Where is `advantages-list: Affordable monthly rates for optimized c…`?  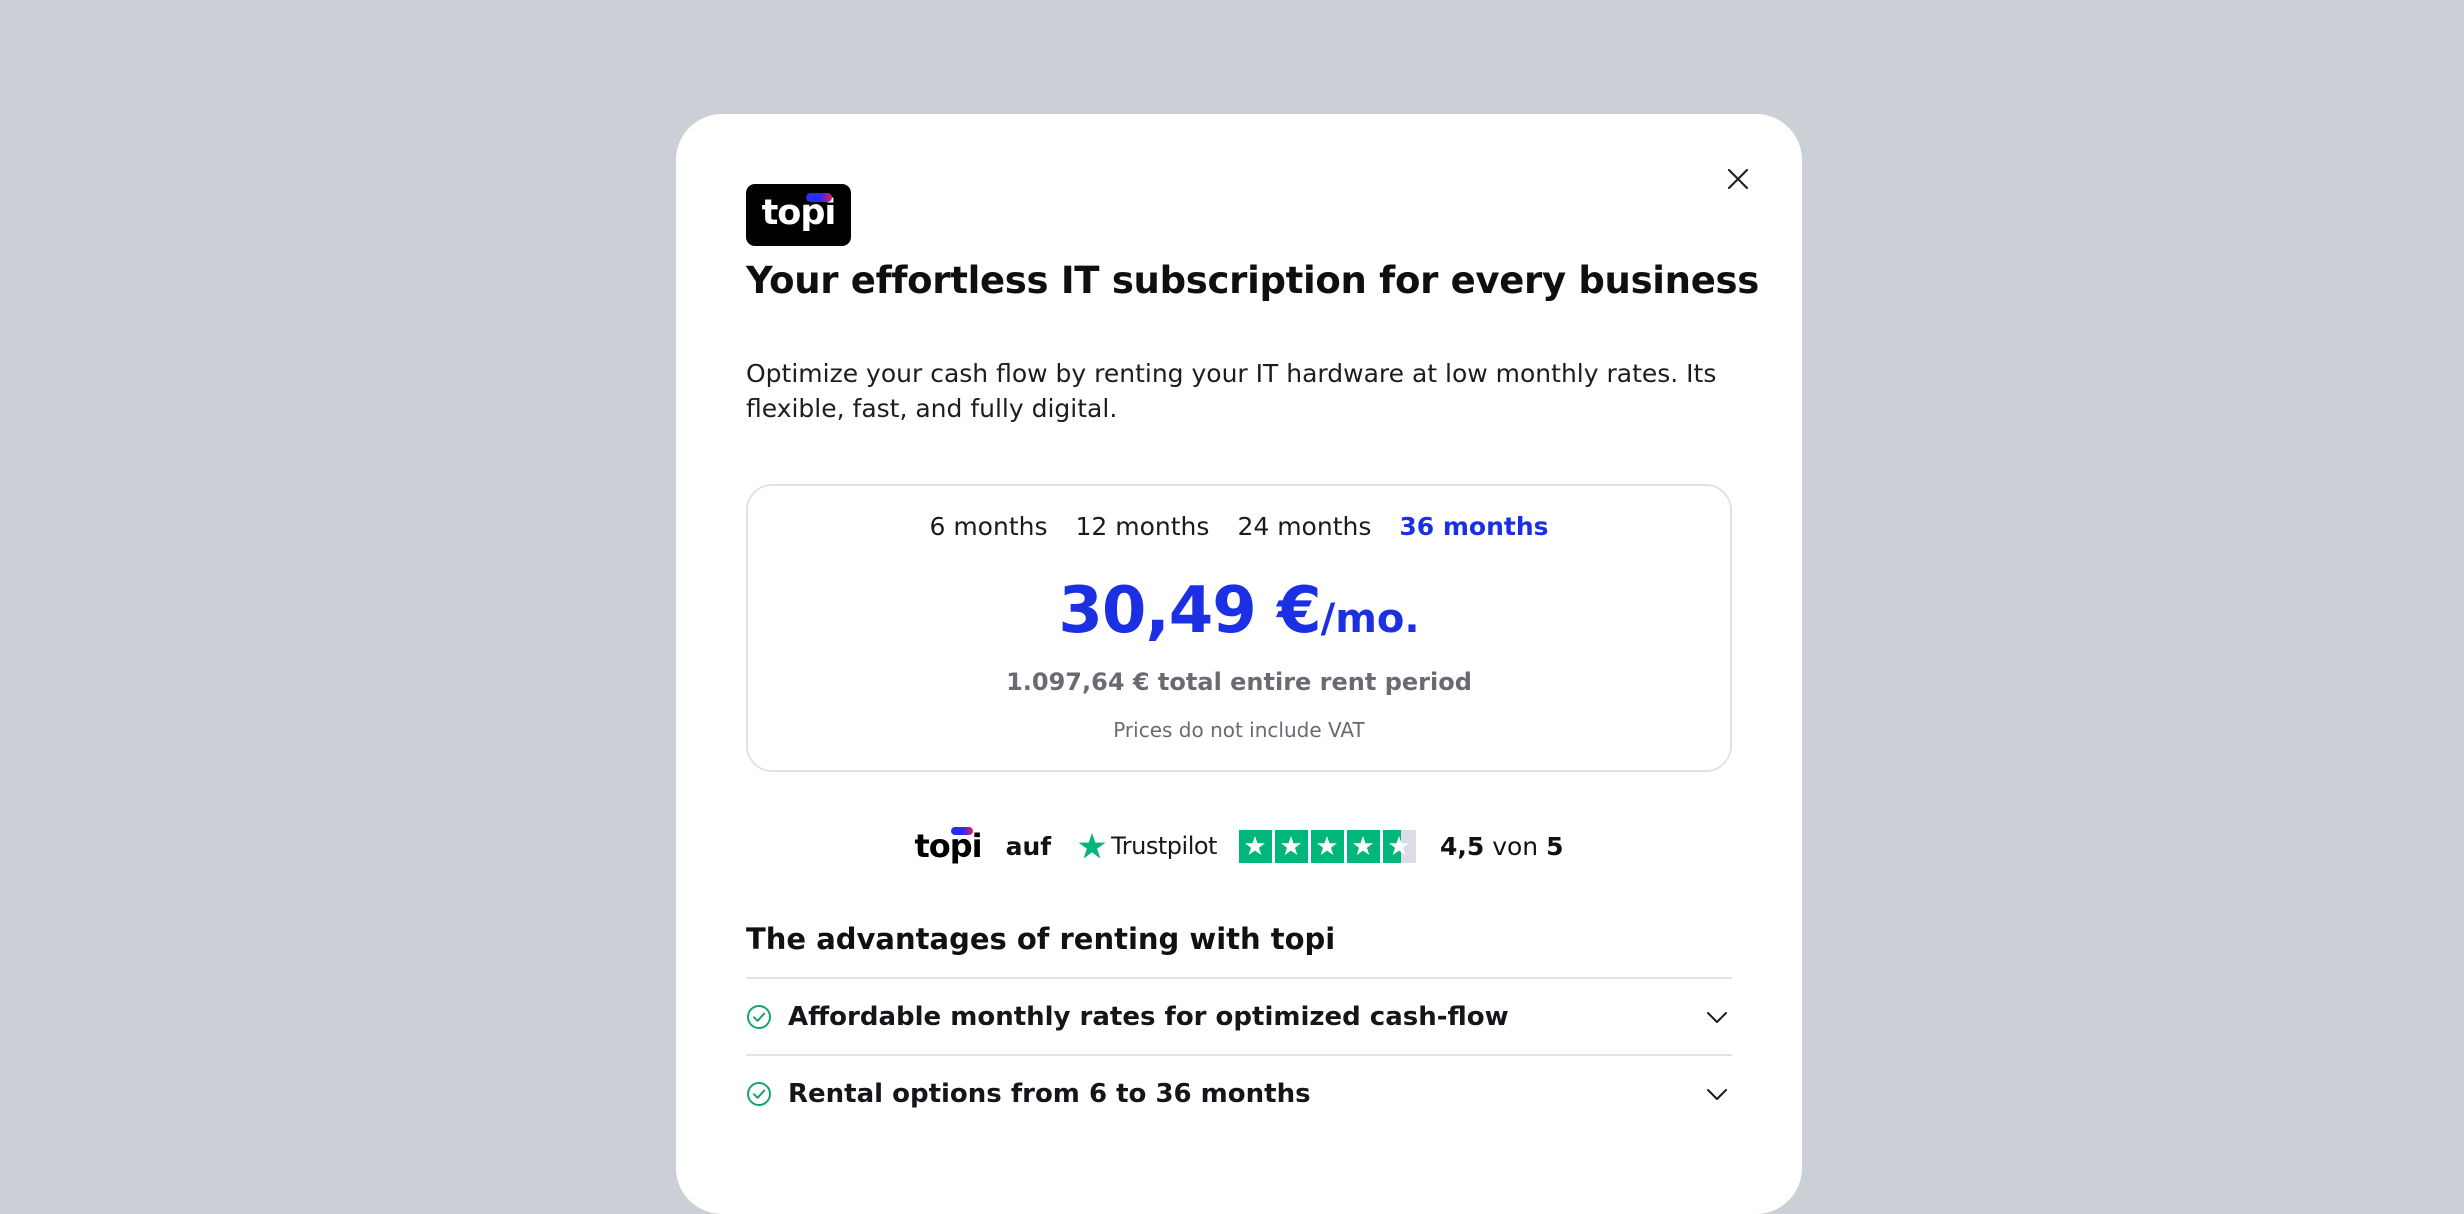 advantages-list: Affordable monthly rates for optimized c… is located at coordinates (1239, 1054).